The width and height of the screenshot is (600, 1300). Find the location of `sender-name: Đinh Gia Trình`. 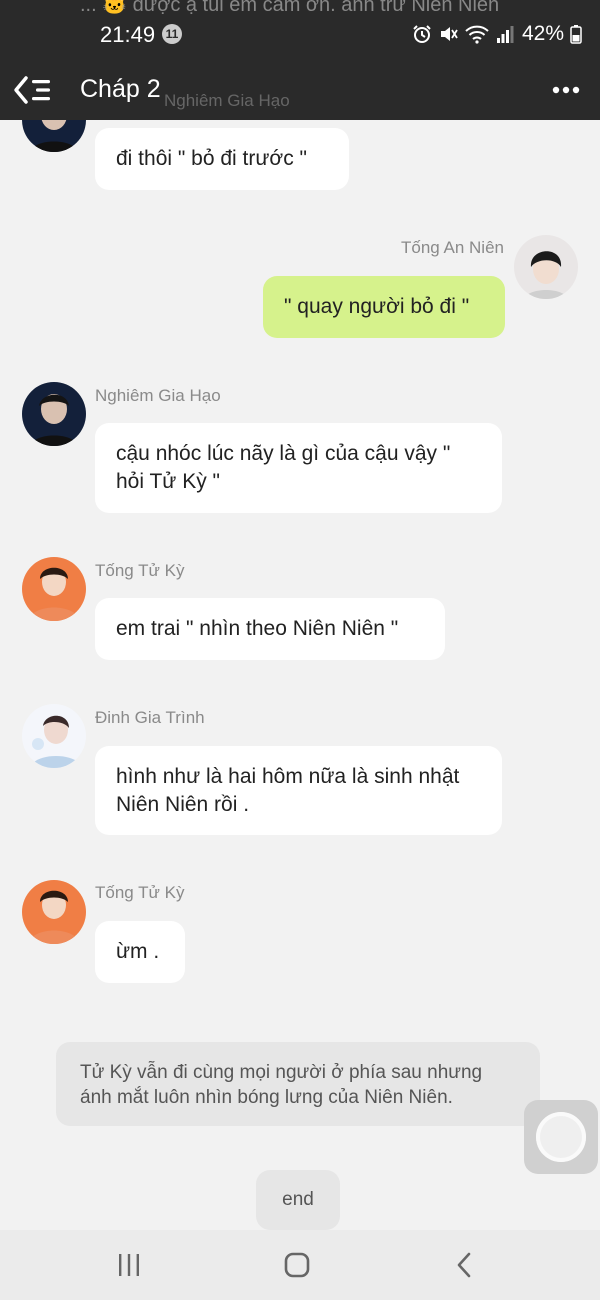

sender-name: Đinh Gia Trình is located at coordinates (150, 717).